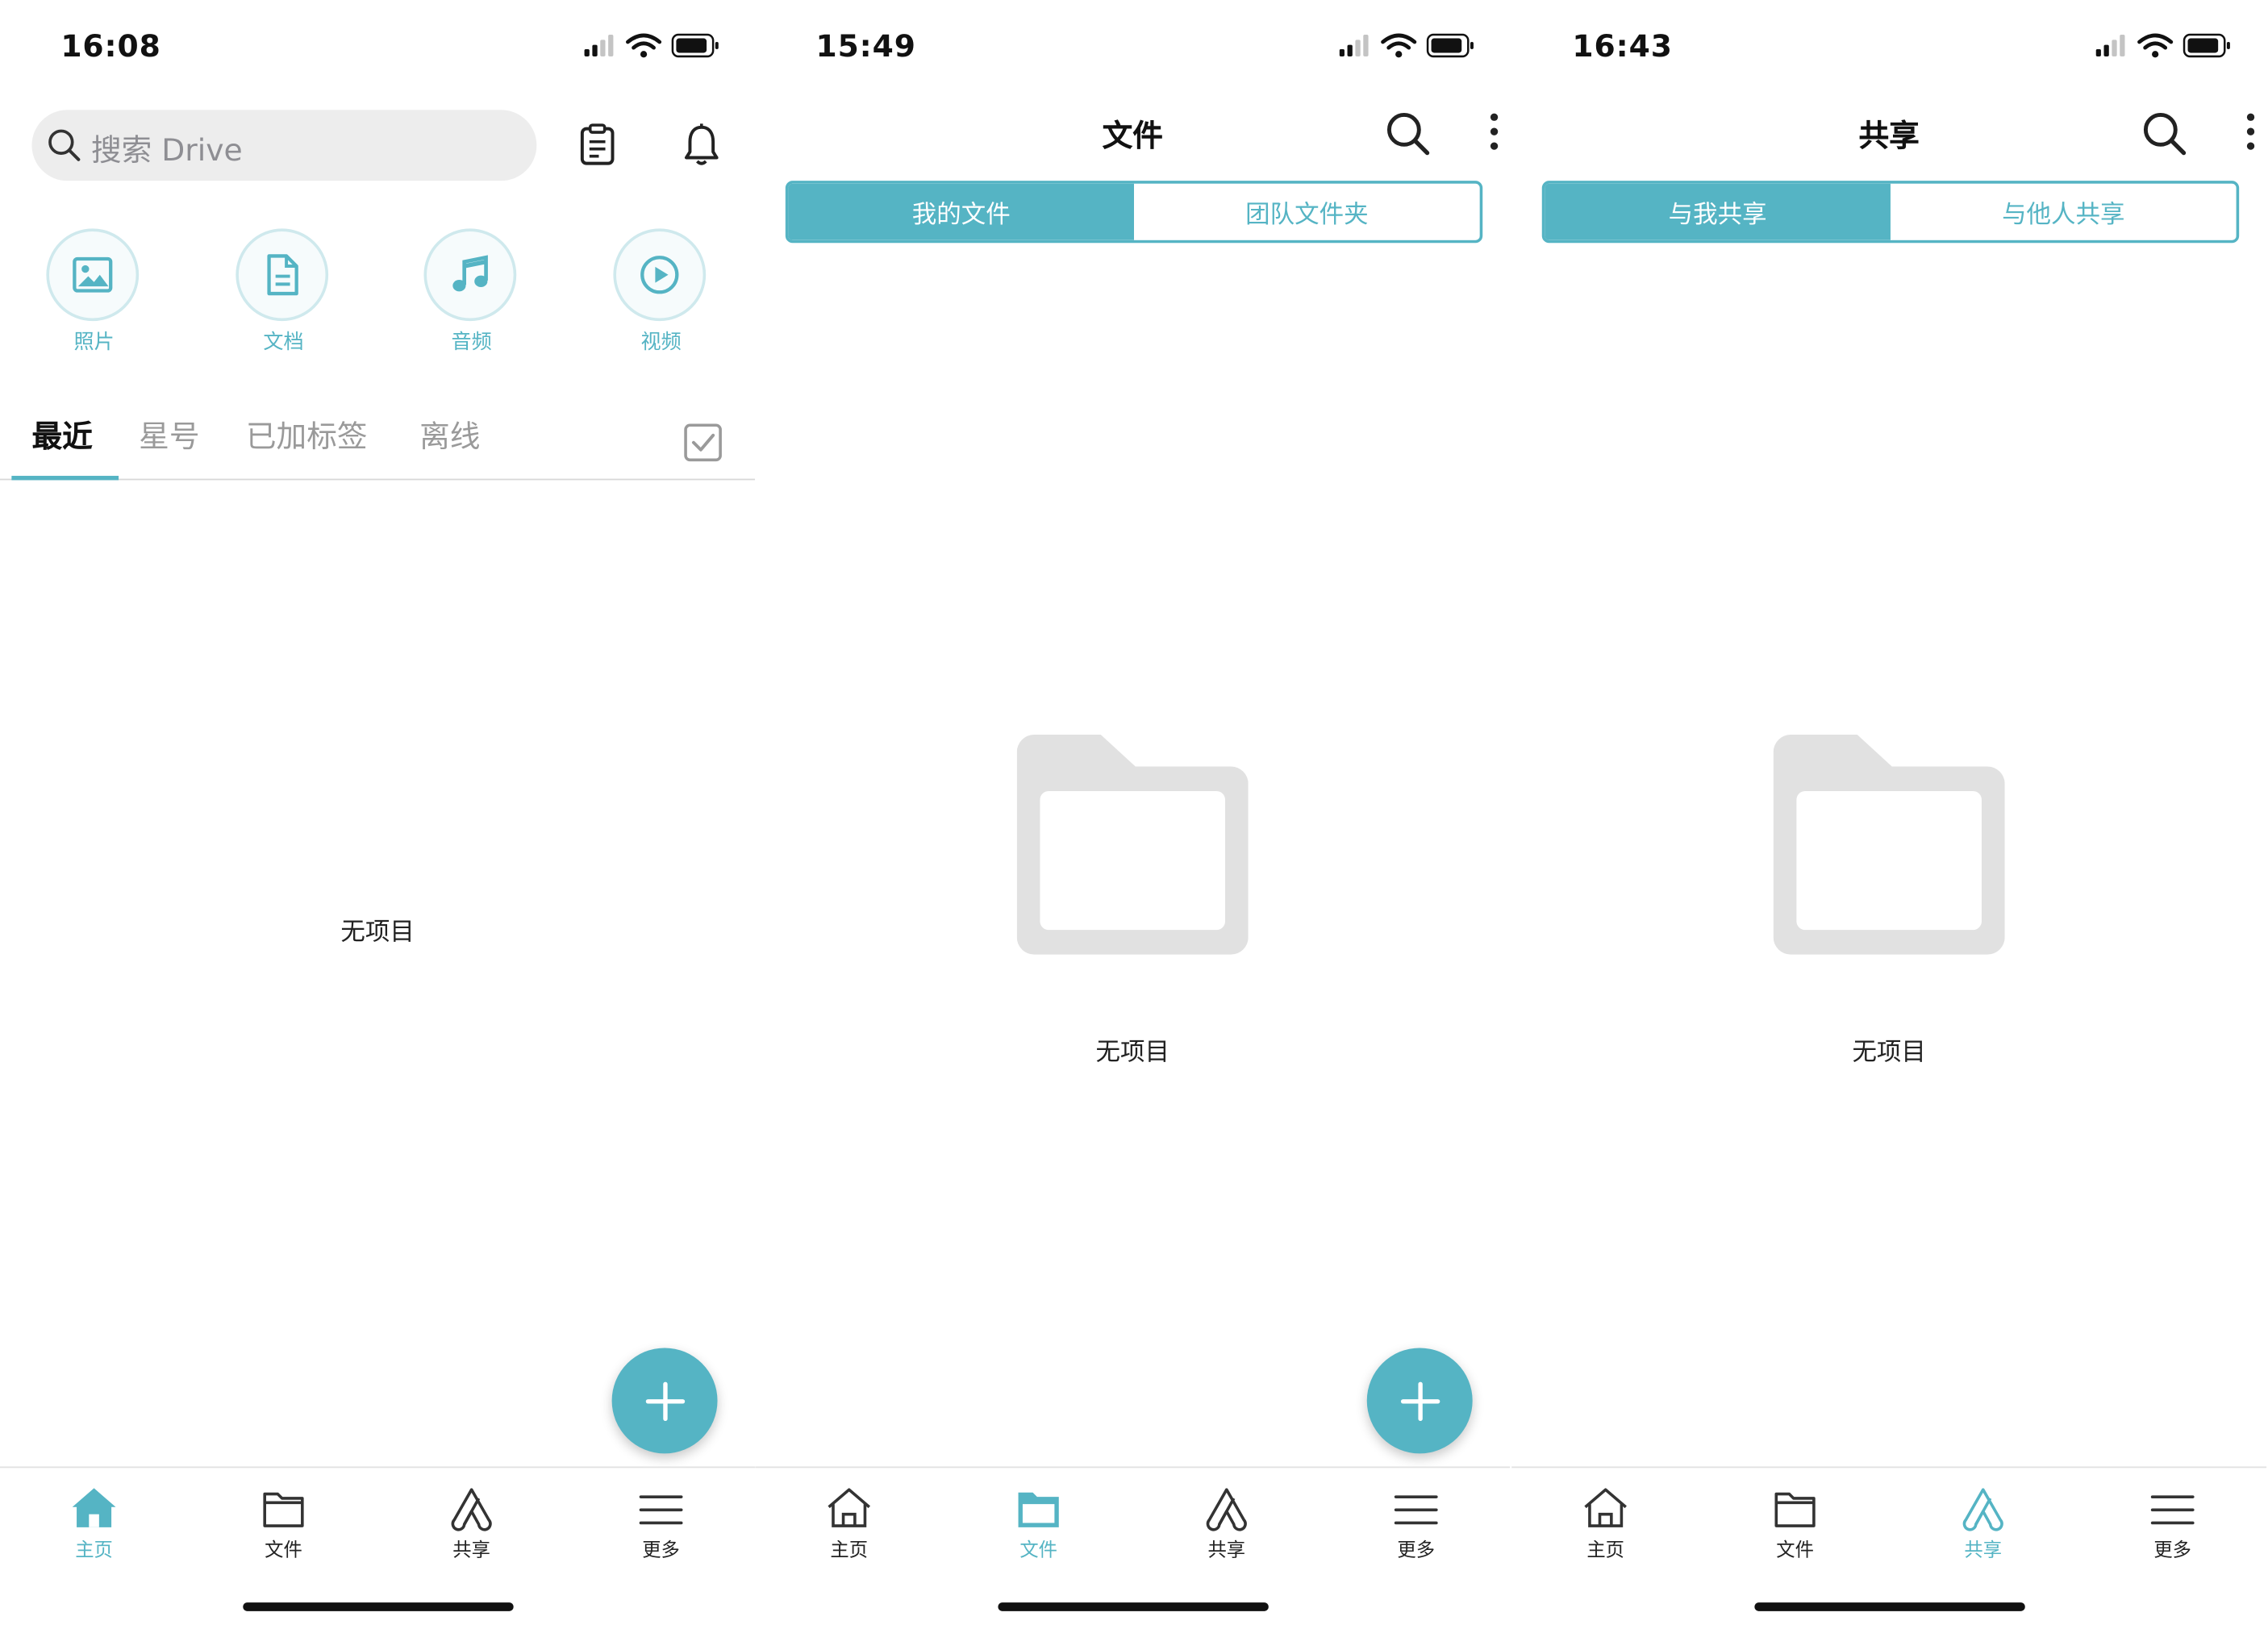 The image size is (2268, 1629). I want to click on tab-starred: 星号, so click(169, 435).